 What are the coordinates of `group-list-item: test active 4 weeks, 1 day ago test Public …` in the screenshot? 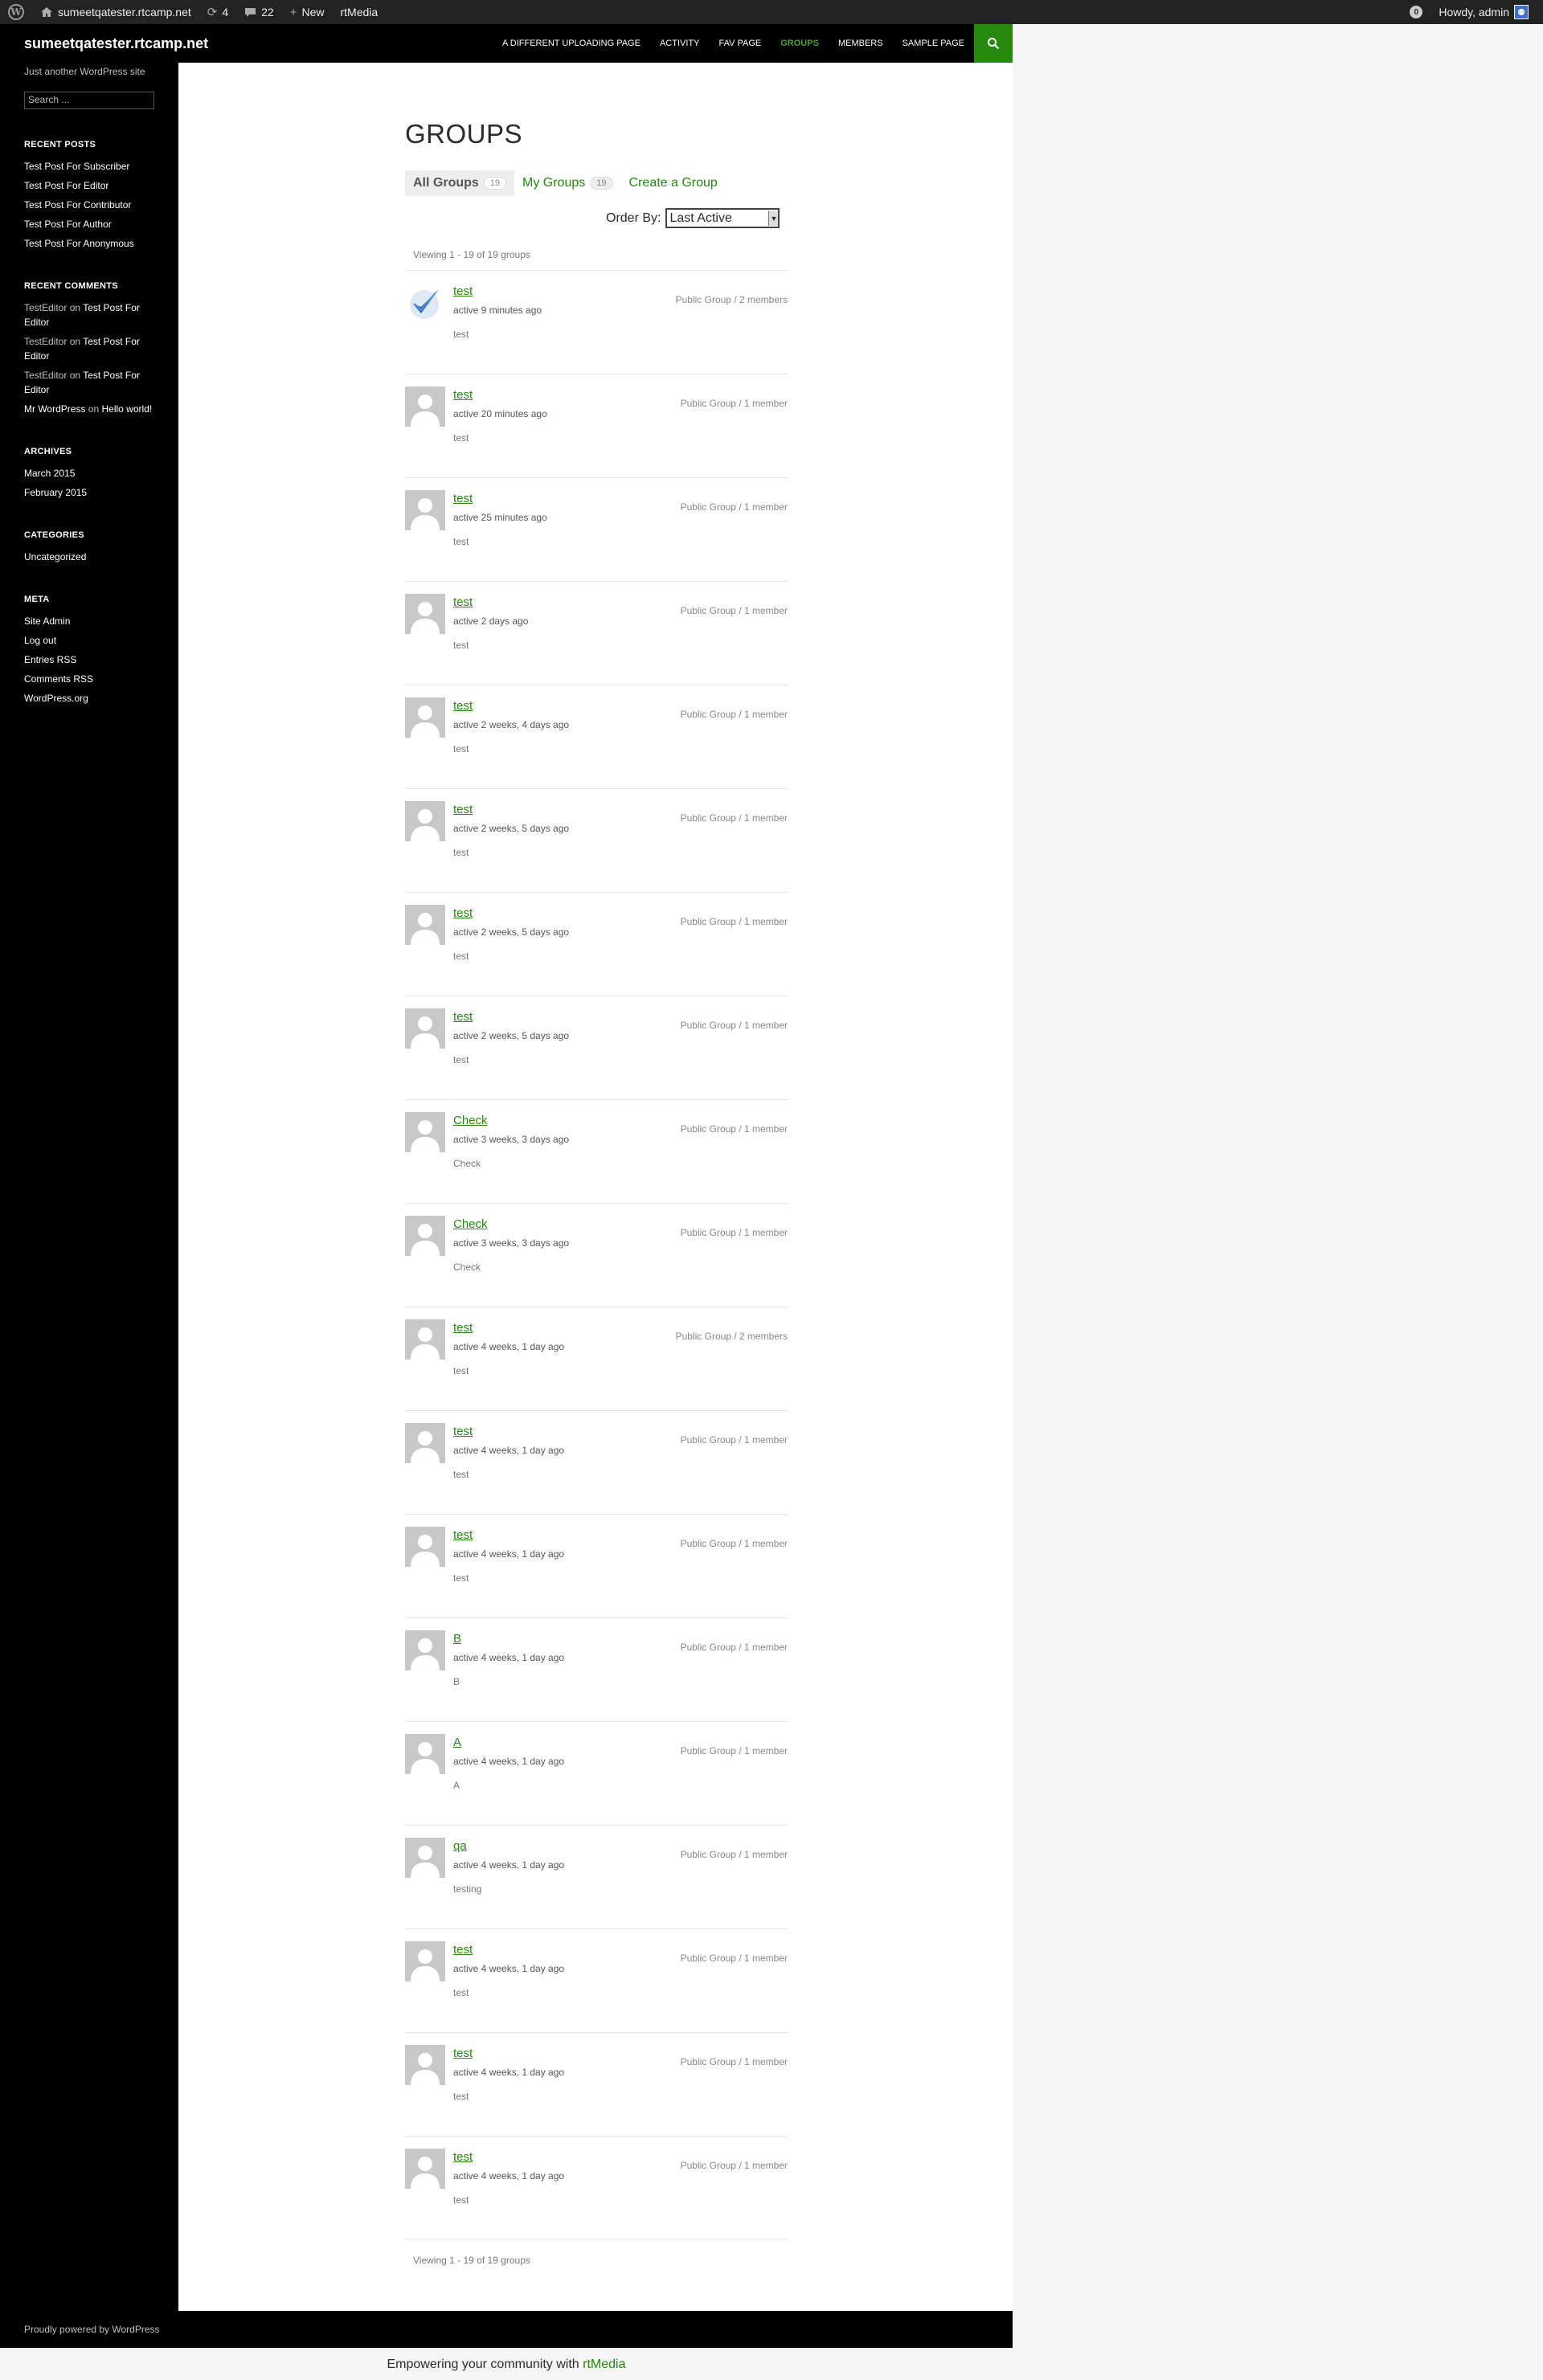 It's located at (596, 1359).